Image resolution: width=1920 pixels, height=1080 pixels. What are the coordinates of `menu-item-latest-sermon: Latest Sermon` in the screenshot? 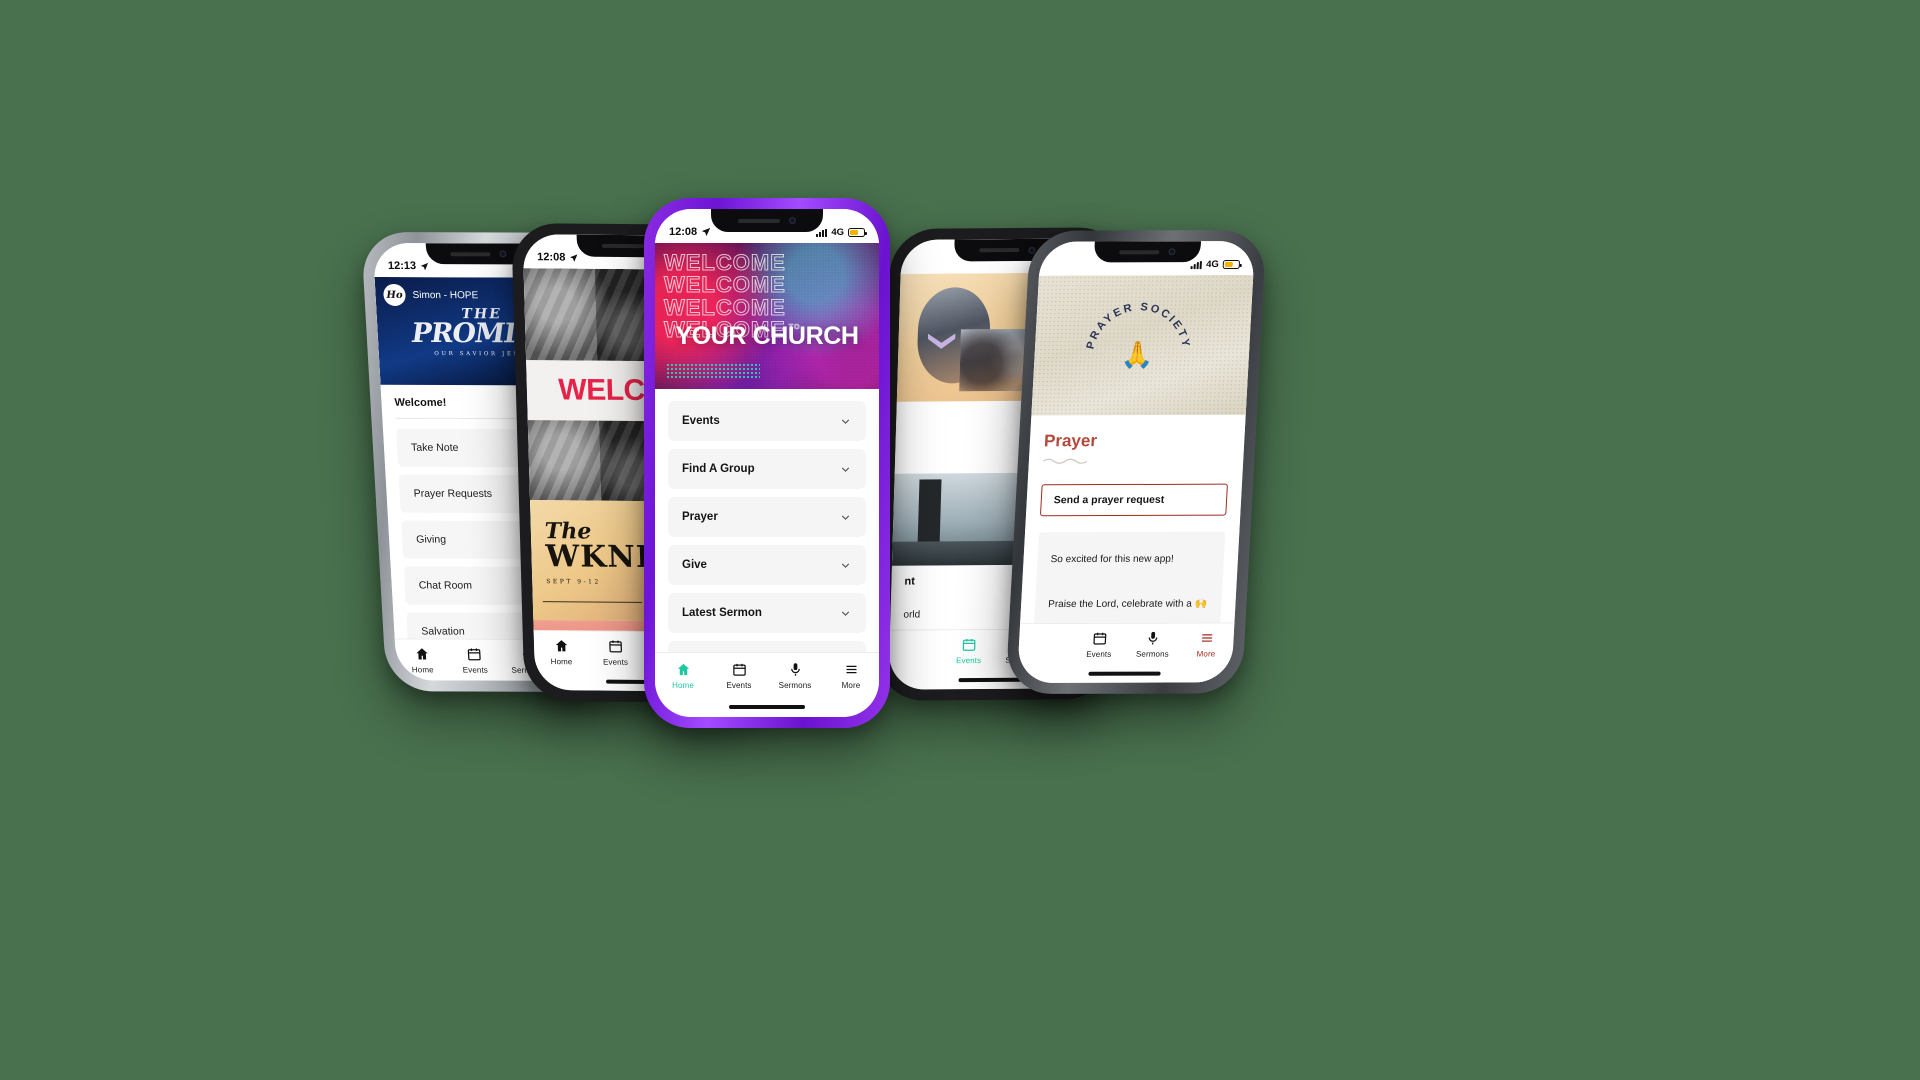 It's located at (767, 613).